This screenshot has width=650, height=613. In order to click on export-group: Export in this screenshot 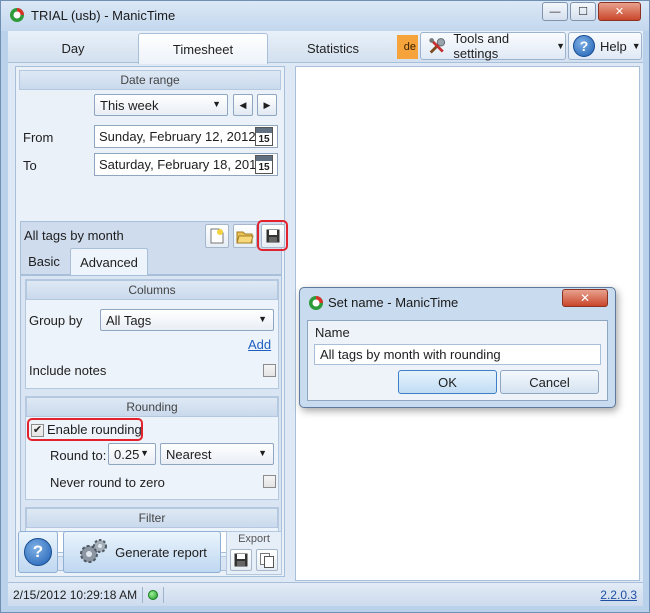, I will do `click(254, 553)`.